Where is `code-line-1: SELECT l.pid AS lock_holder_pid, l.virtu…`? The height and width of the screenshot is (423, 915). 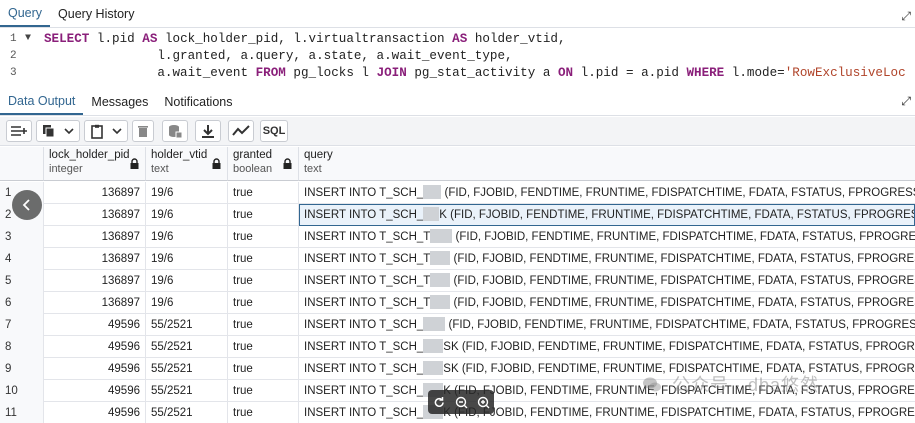
code-line-1: SELECT l.pid AS lock_holder_pid, l.virtu… is located at coordinates (305, 39).